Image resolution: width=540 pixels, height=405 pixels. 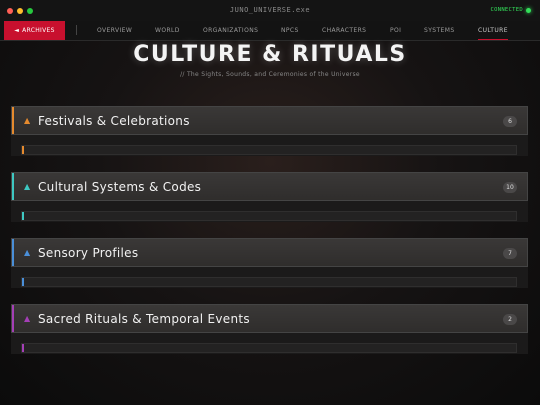 What do you see at coordinates (88, 253) in the screenshot?
I see `section-title: Sensory Profiles` at bounding box center [88, 253].